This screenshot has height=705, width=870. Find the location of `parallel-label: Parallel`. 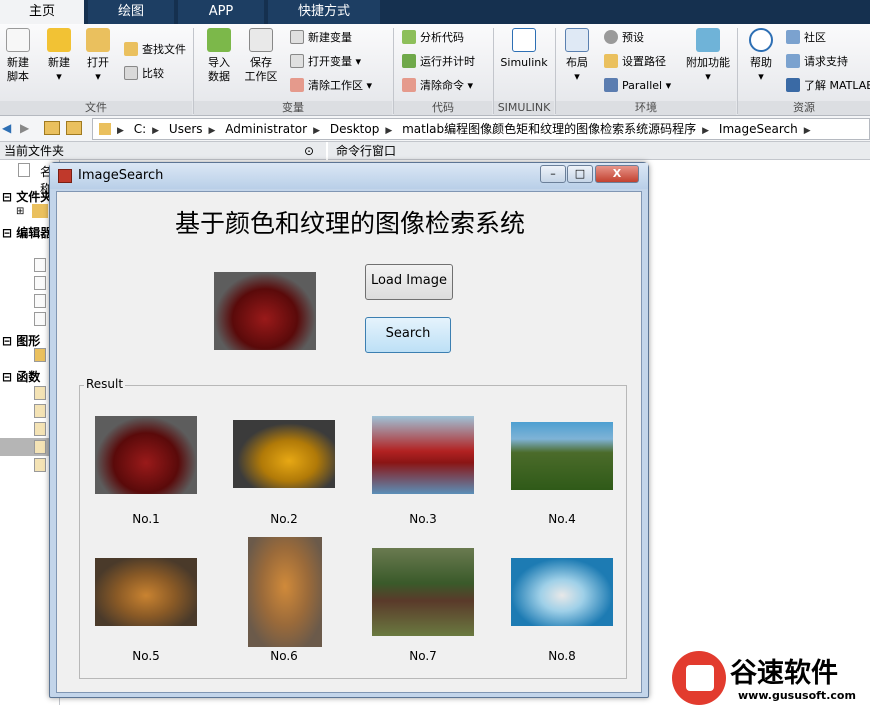

parallel-label: Parallel is located at coordinates (642, 85).